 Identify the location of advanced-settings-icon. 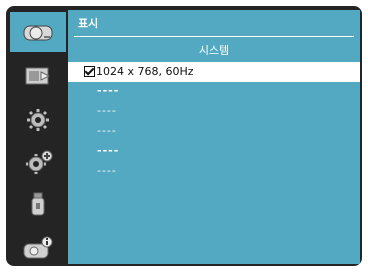
(39, 162).